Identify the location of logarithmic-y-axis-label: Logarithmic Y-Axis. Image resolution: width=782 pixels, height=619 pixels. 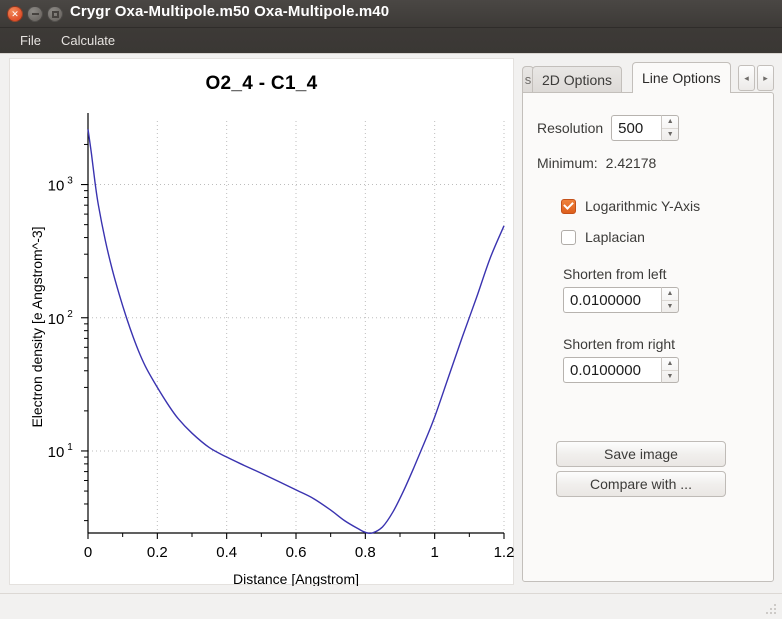
(643, 206).